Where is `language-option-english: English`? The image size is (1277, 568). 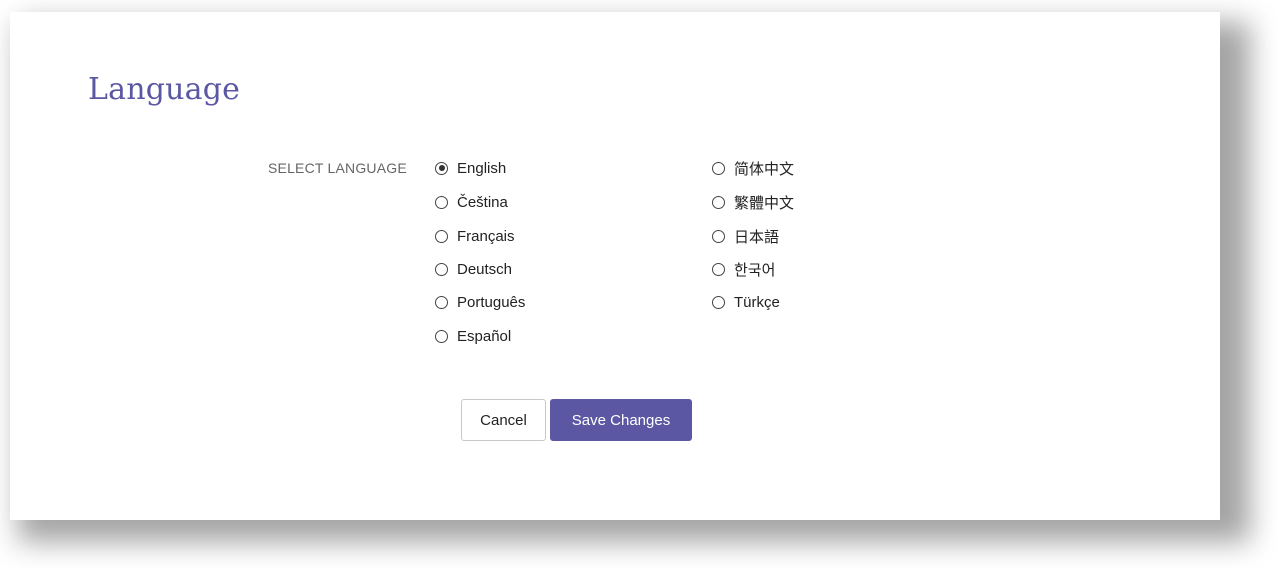
language-option-english: English is located at coordinates (470, 168).